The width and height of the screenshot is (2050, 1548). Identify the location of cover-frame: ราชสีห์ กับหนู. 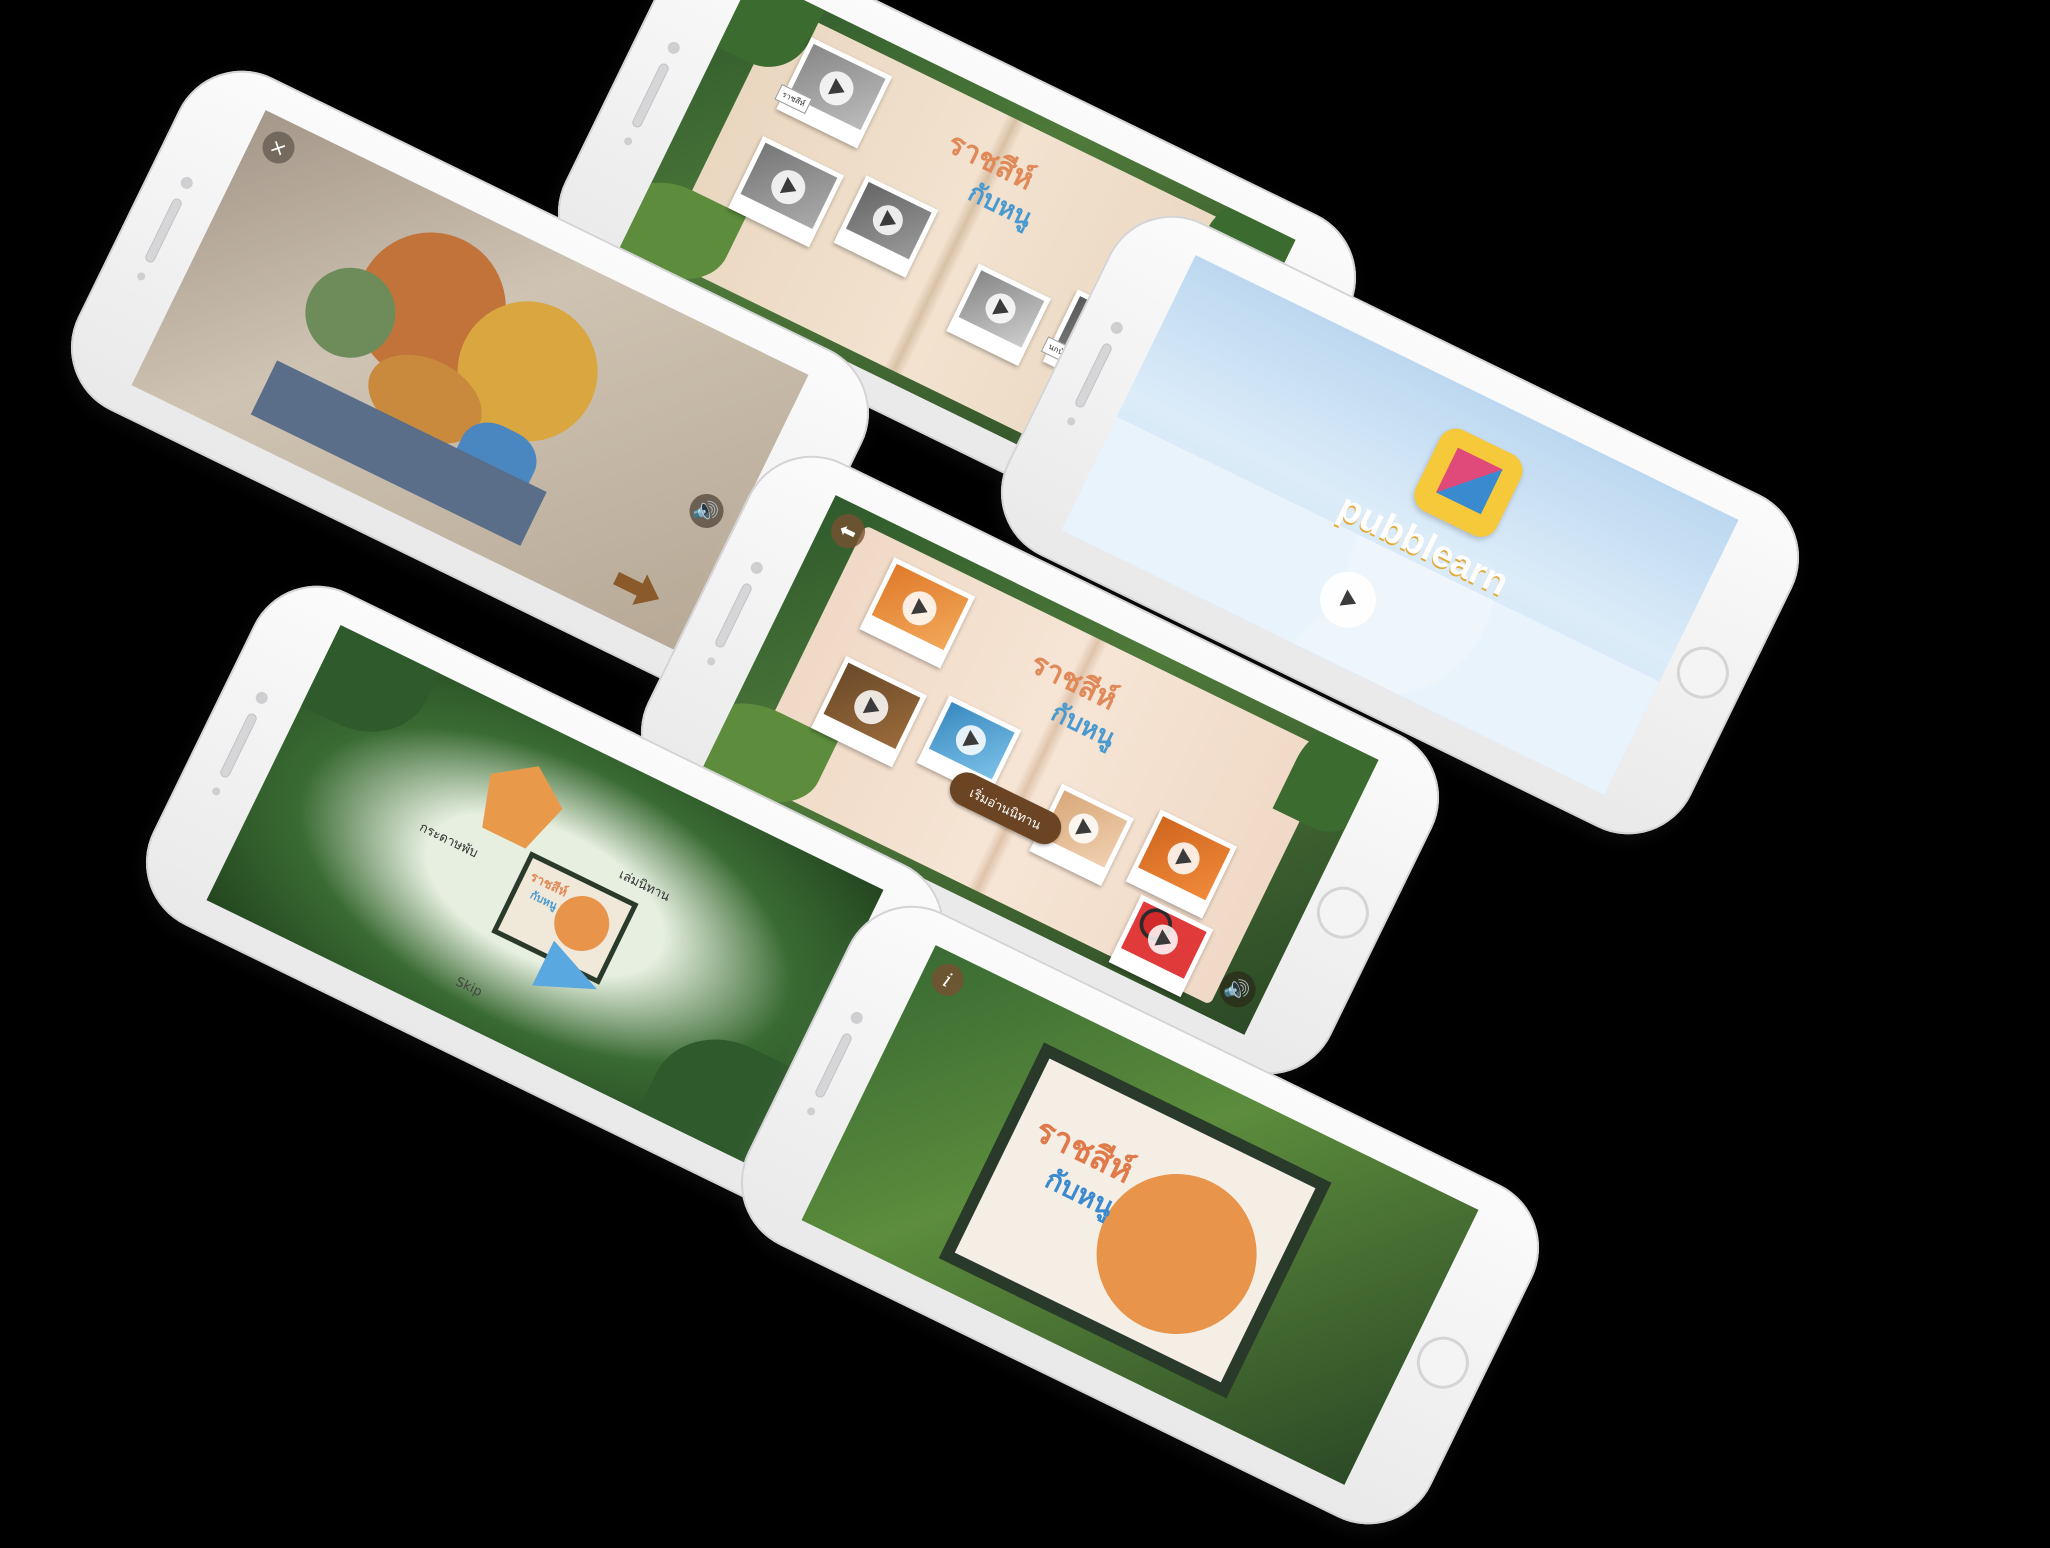
(1135, 1220).